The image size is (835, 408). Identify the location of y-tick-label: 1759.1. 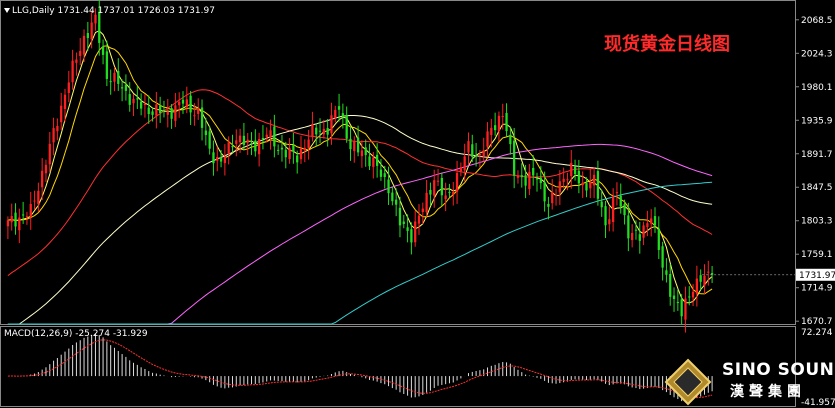
(817, 255).